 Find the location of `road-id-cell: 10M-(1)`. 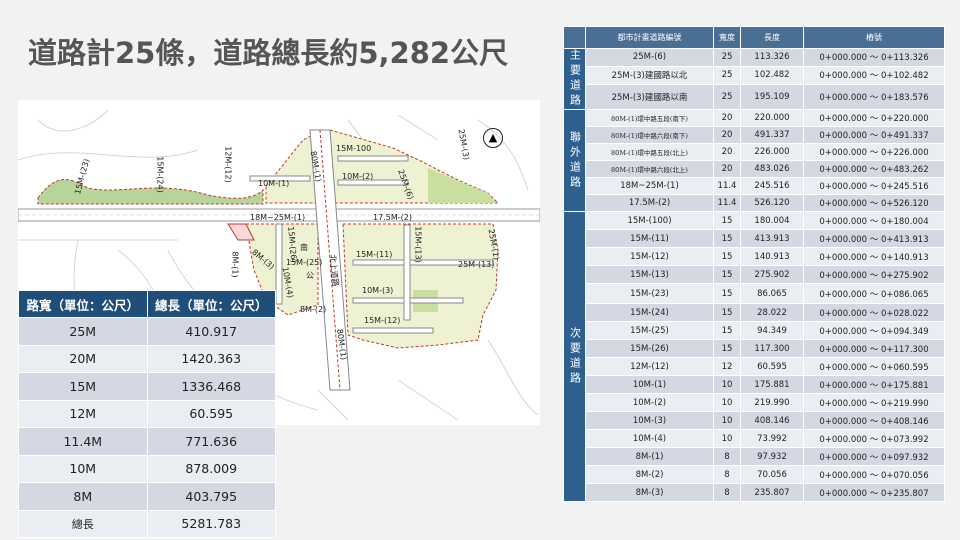

road-id-cell: 10M-(1) is located at coordinates (649, 384).